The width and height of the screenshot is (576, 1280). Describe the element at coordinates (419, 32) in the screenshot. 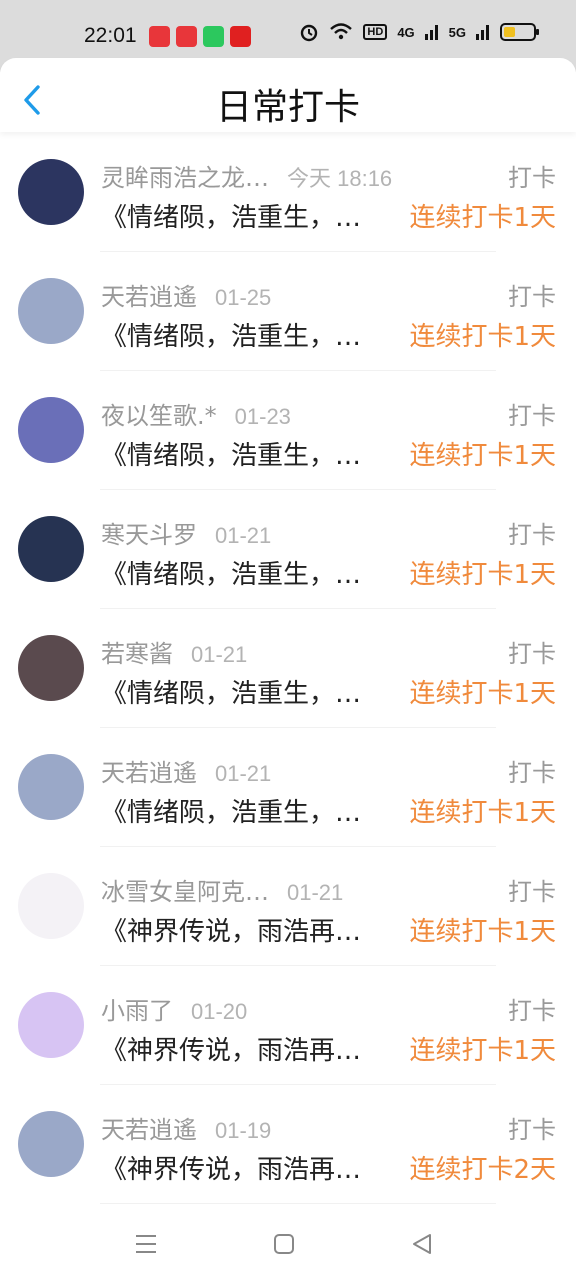

I see `status-right-group: HD 4G 5G` at that location.